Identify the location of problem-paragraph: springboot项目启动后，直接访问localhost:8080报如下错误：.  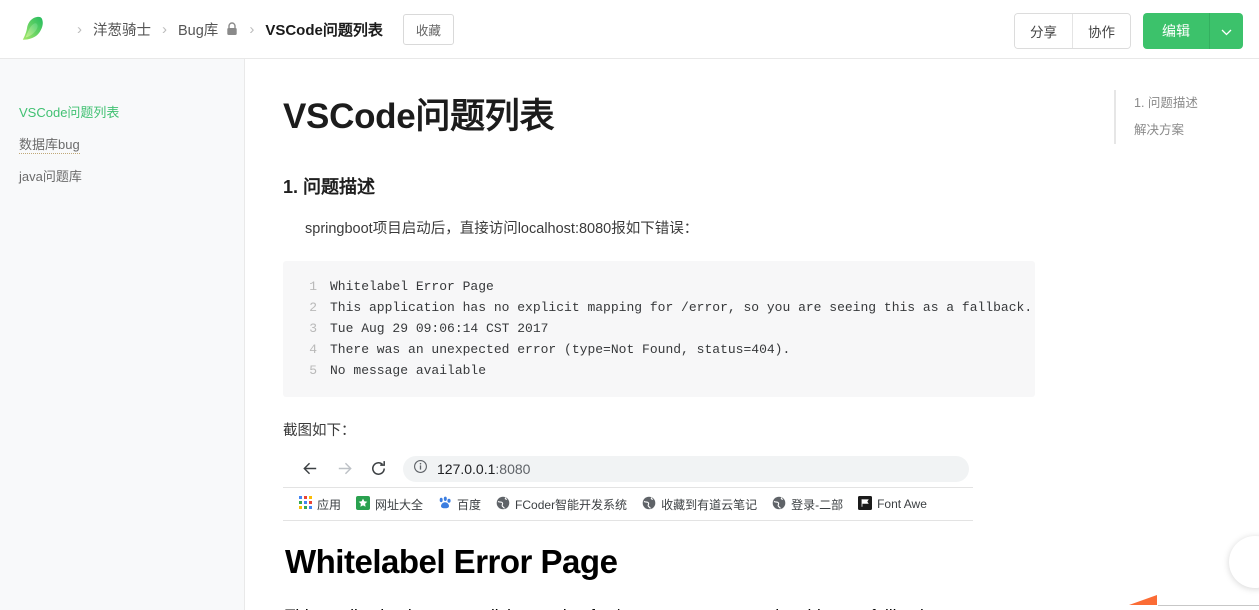
(502, 228).